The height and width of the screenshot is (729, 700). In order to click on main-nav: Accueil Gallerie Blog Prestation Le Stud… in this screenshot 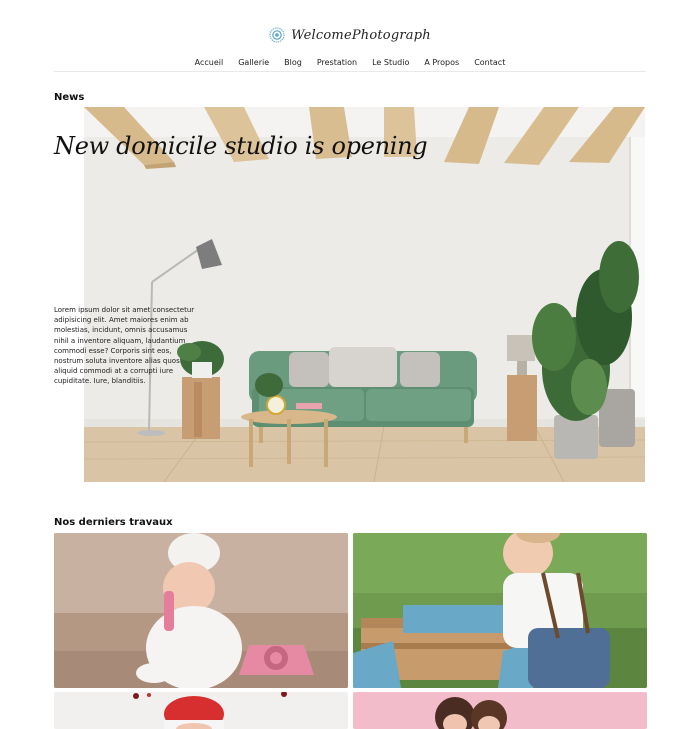, I will do `click(350, 63)`.